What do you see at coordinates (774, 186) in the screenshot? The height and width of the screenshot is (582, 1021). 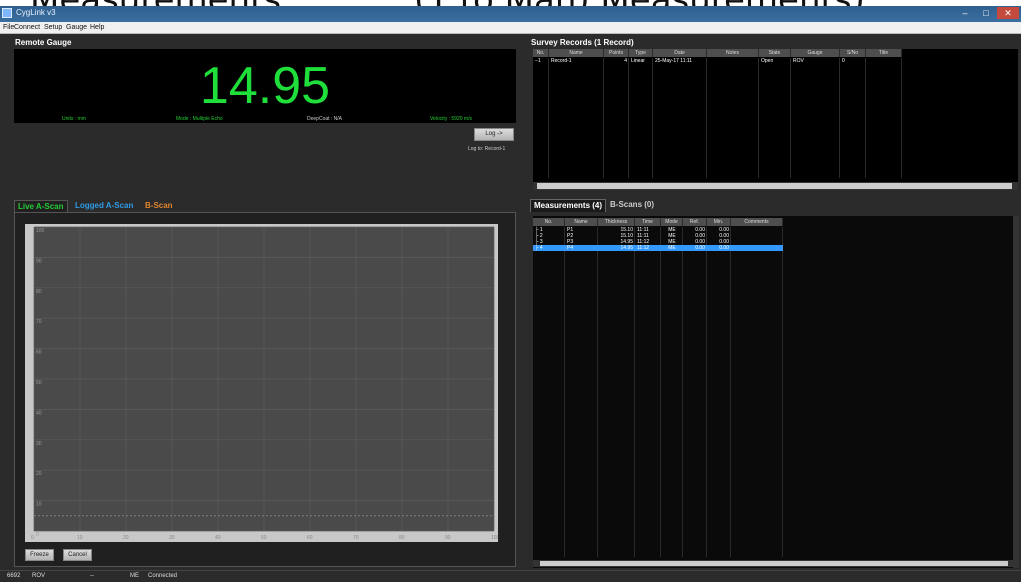 I see `survey-scroll-thumb` at bounding box center [774, 186].